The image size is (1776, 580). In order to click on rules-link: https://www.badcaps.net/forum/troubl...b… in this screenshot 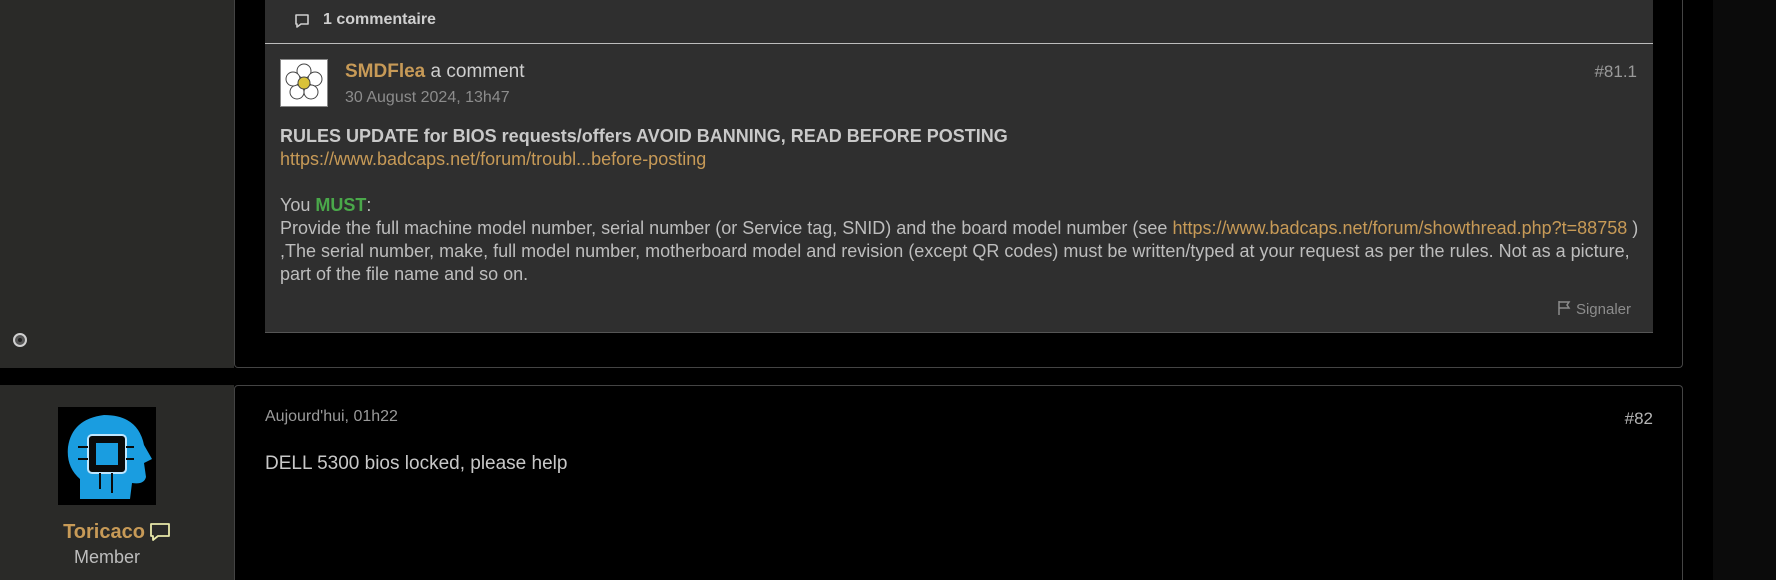, I will do `click(493, 159)`.